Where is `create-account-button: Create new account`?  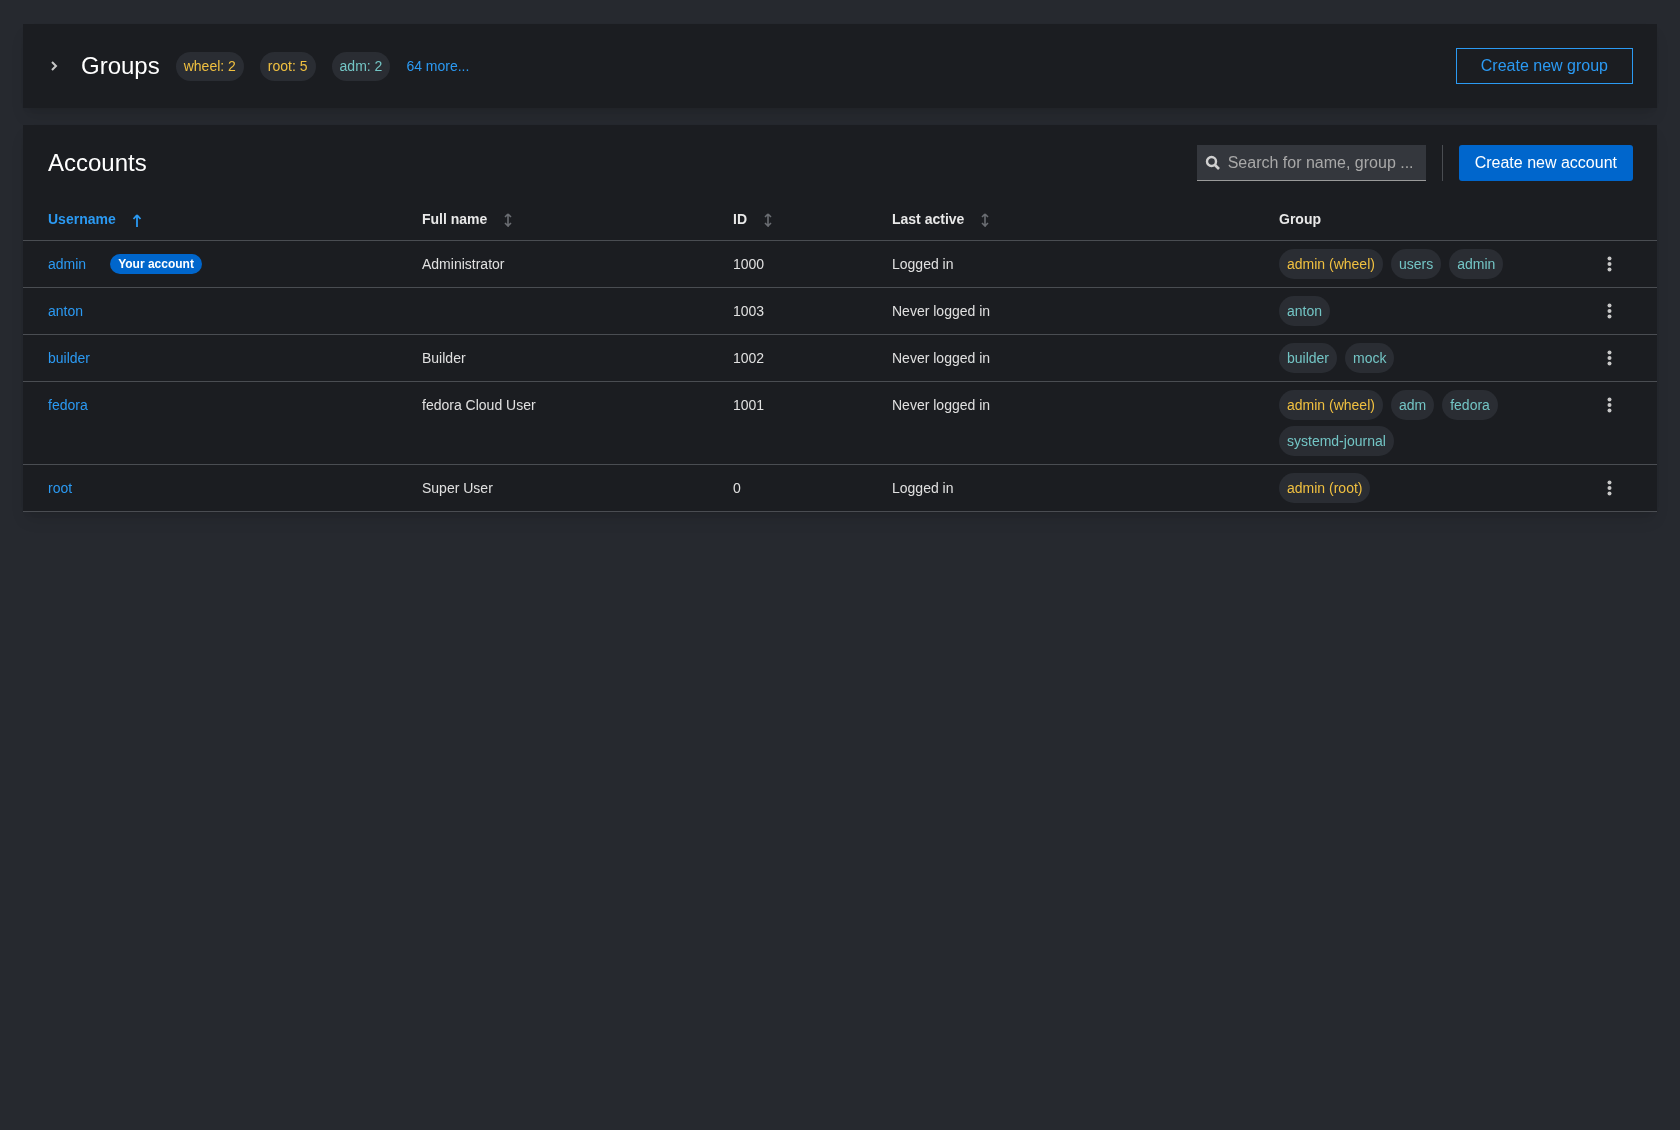
create-account-button: Create new account is located at coordinates (1545, 163).